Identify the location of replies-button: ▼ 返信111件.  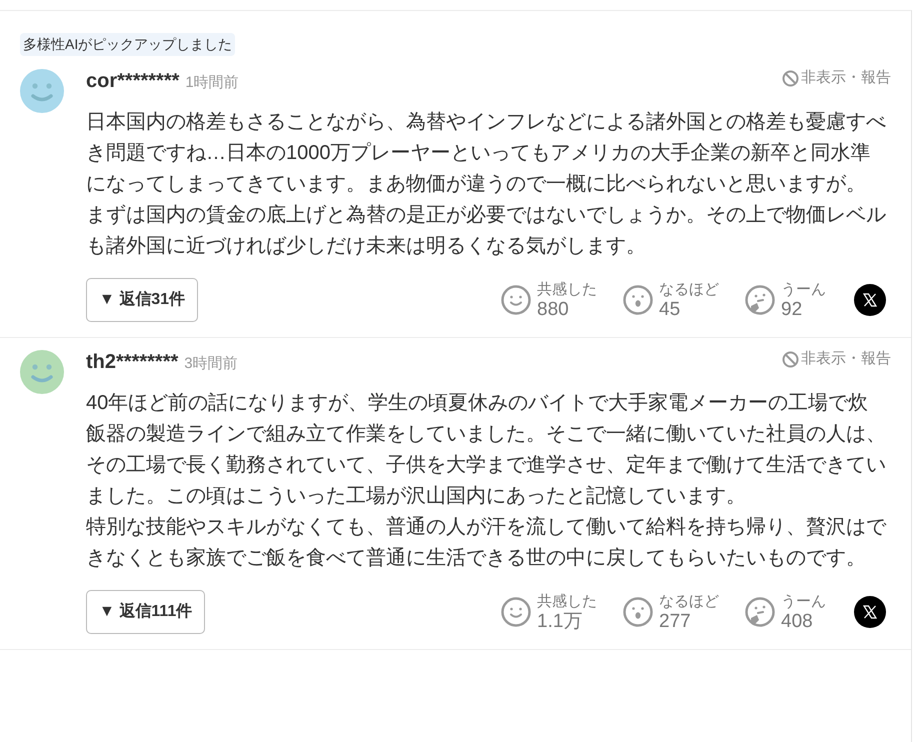
(146, 612).